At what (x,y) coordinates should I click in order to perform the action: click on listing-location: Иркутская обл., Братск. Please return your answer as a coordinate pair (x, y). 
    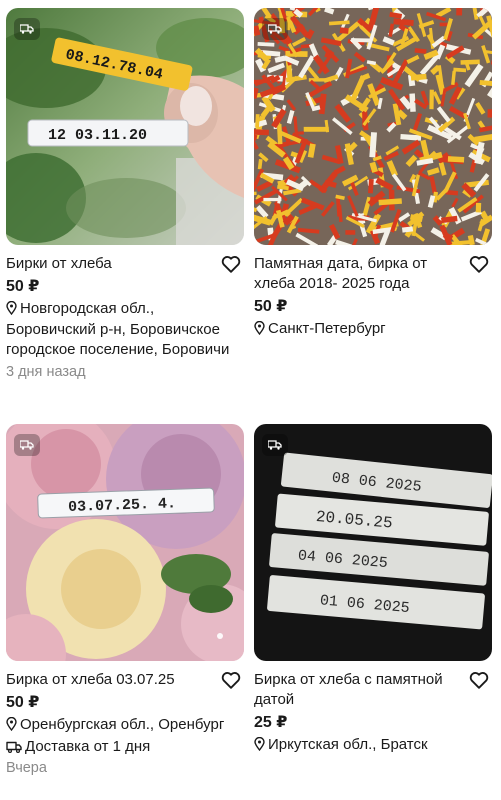
    Looking at the image, I should click on (373, 745).